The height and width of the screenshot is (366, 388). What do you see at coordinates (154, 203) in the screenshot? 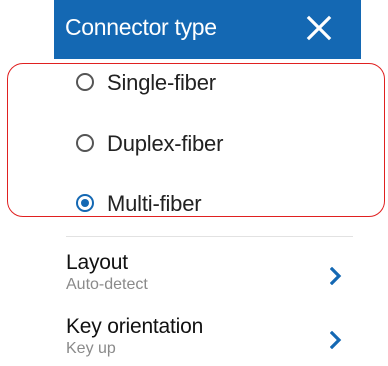
I see `option-label: Multi-fiber` at bounding box center [154, 203].